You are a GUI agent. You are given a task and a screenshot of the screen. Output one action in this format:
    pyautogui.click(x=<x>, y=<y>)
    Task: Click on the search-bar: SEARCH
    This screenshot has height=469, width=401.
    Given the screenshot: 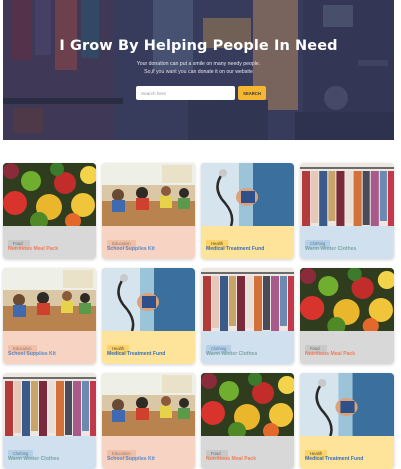 What is the action you would take?
    pyautogui.click(x=201, y=93)
    